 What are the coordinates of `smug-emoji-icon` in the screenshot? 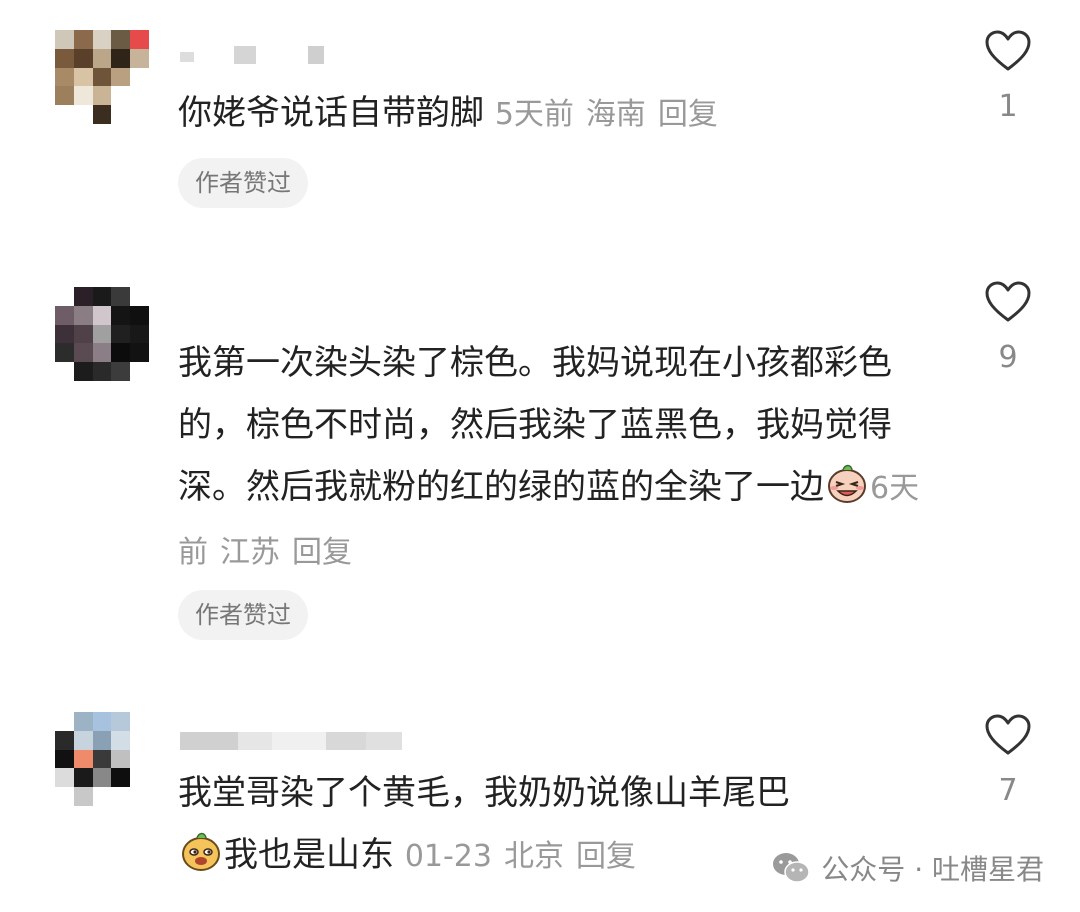 It's located at (201, 851).